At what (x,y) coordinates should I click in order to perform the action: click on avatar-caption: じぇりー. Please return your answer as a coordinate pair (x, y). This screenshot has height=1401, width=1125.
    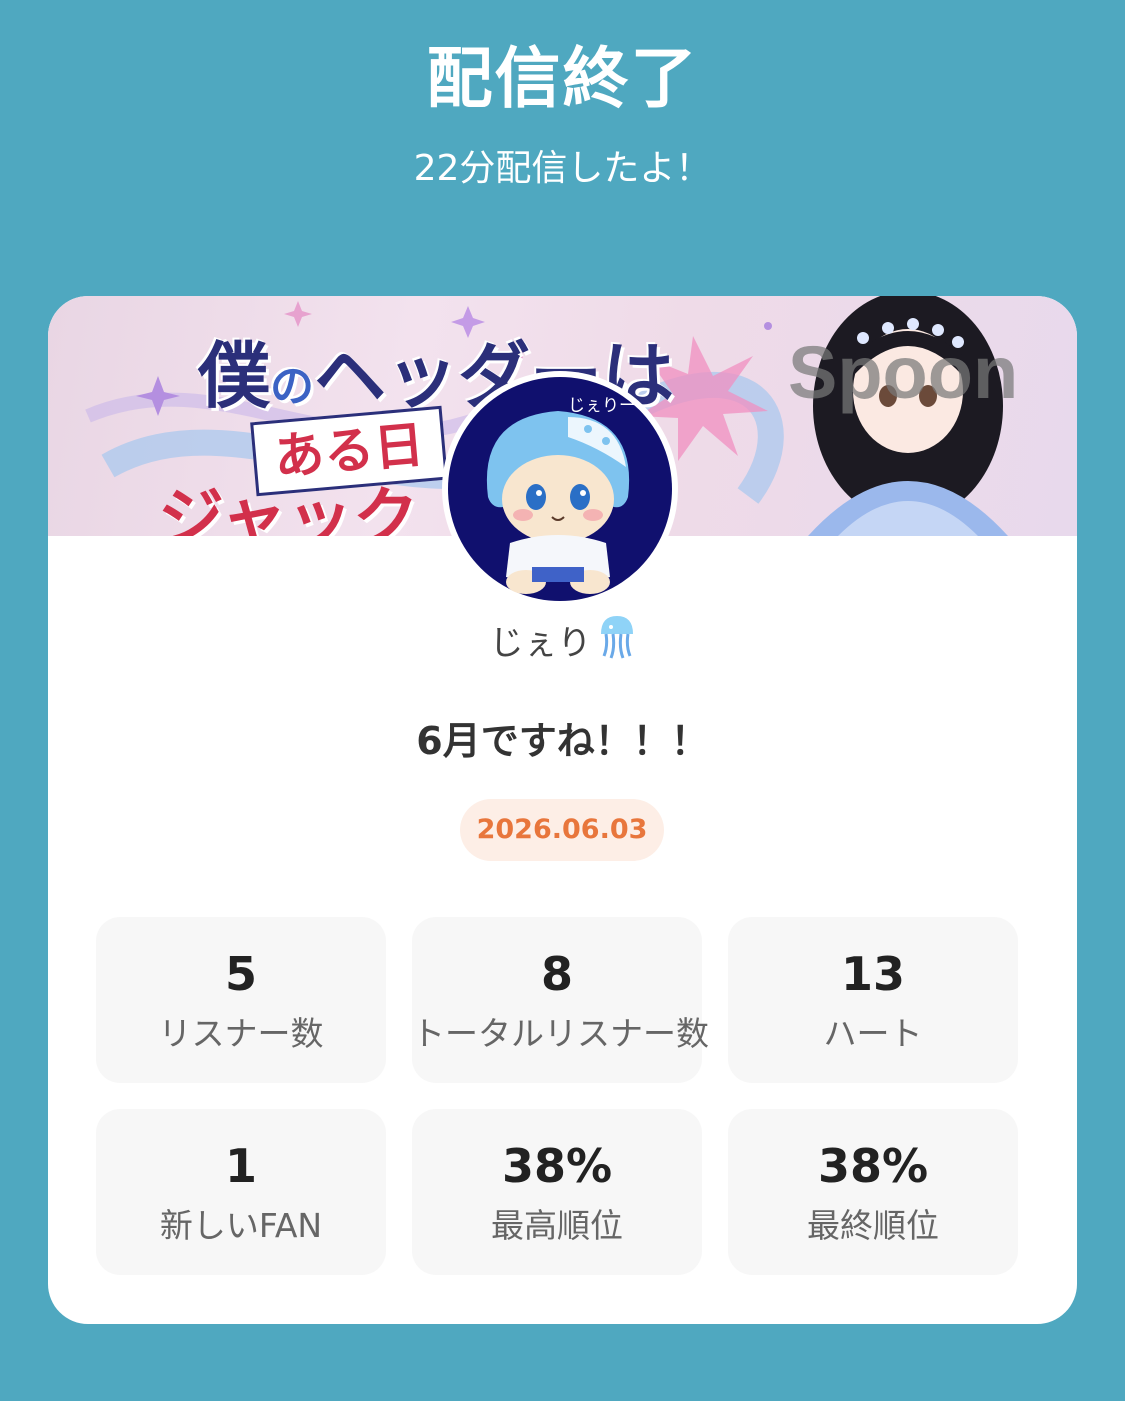
    Looking at the image, I should click on (602, 406).